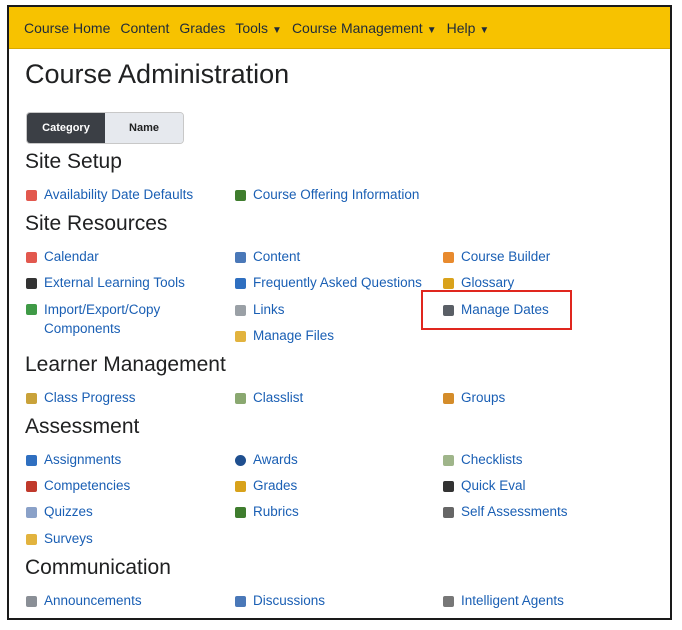 The height and width of the screenshot is (630, 682). Describe the element at coordinates (31, 309) in the screenshot. I see `import-export-icon` at that location.